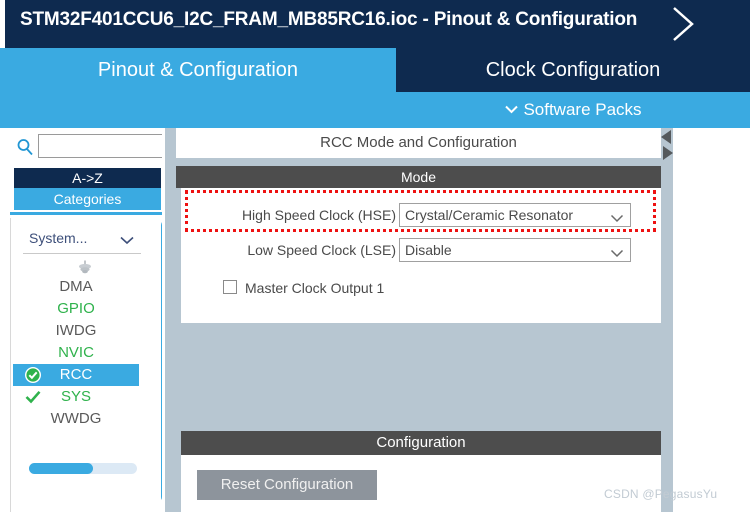 The width and height of the screenshot is (750, 512). I want to click on tree-horizontal-scrollbar, so click(83, 468).